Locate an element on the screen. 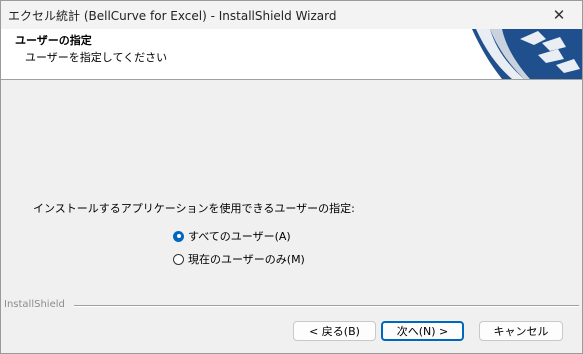  radio-all-users: すべてのユーザー(A) is located at coordinates (232, 236).